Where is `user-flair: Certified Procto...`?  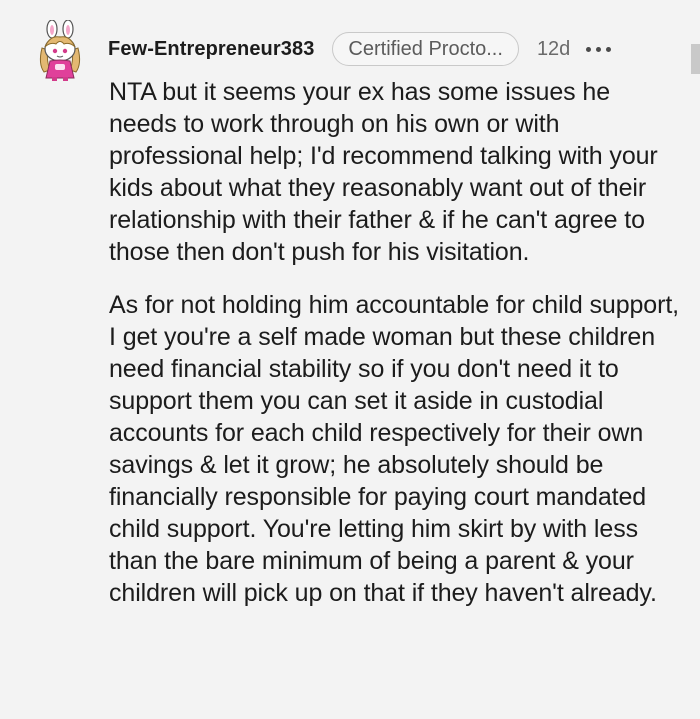
user-flair: Certified Procto... is located at coordinates (425, 49).